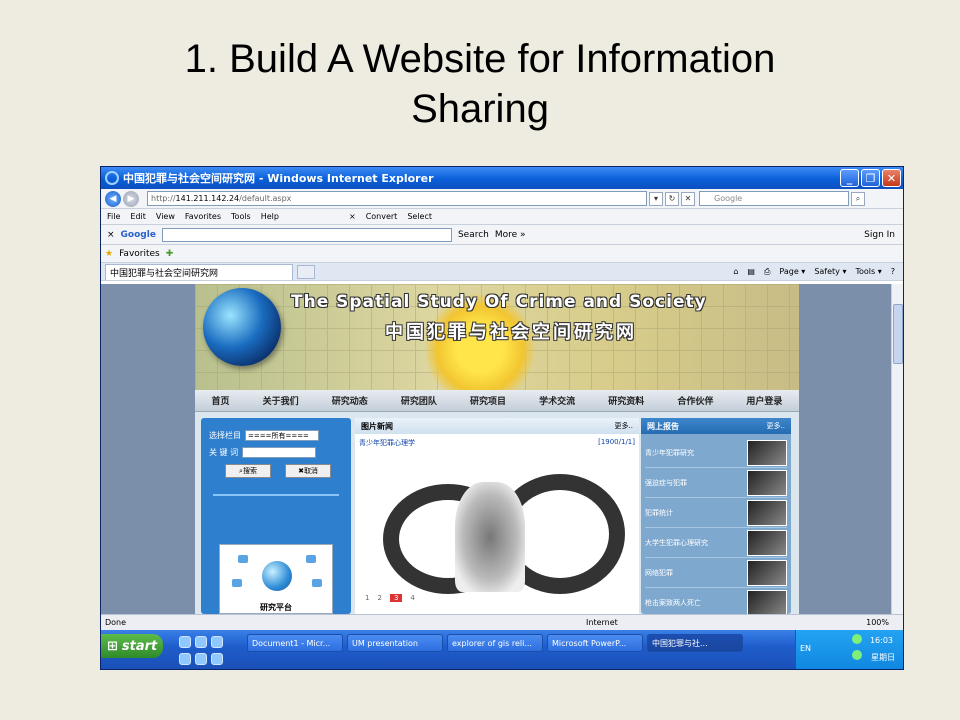 The image size is (960, 720). What do you see at coordinates (270, 216) in the screenshot?
I see `menu-help: Help` at bounding box center [270, 216].